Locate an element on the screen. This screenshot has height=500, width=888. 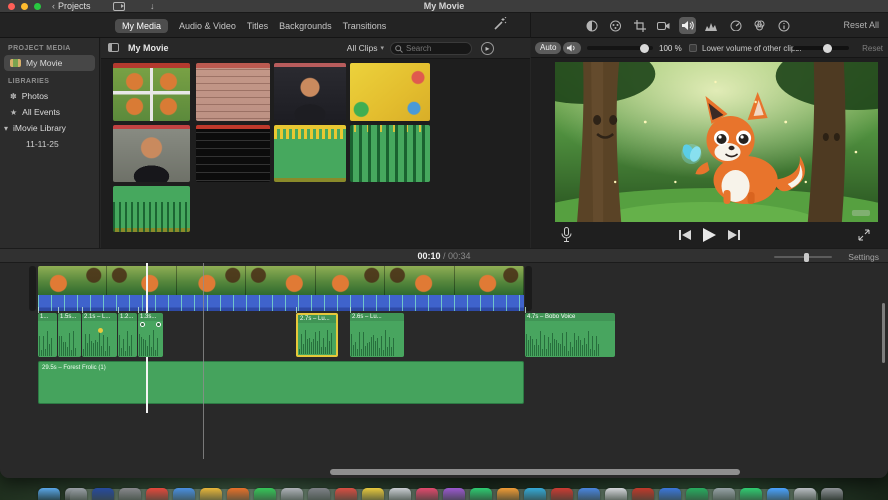
speed-icon is located at coordinates (735, 25).